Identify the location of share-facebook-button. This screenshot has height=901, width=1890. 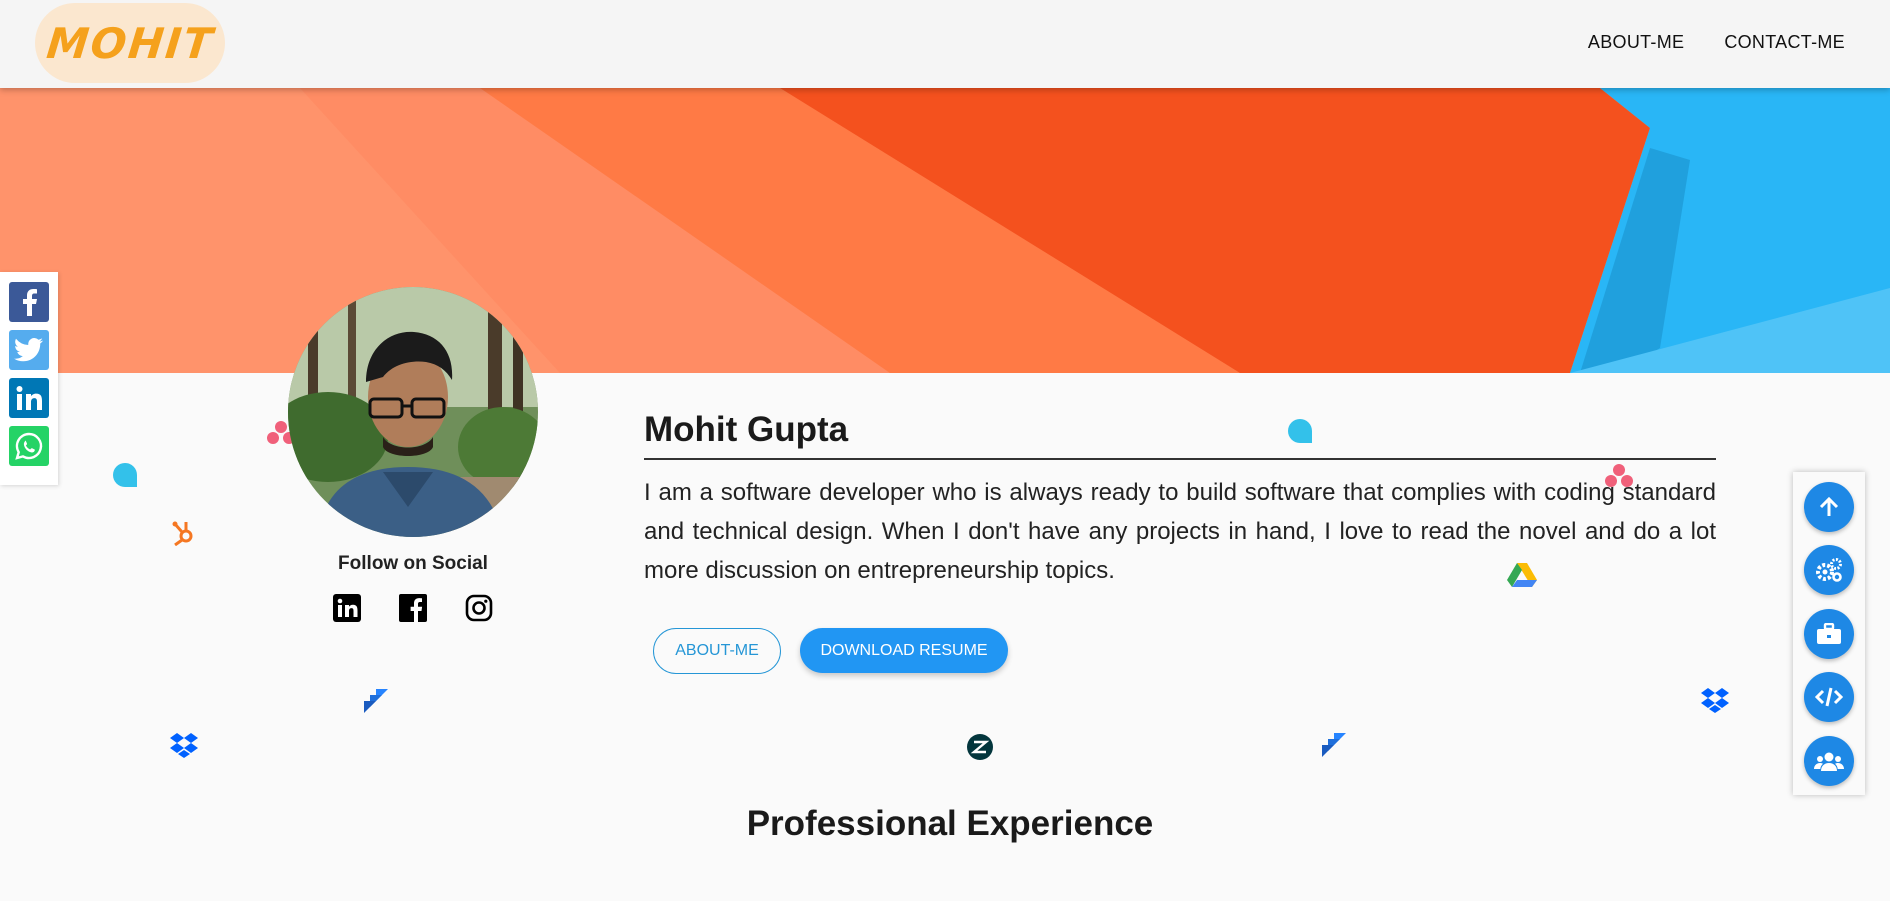
(29, 302).